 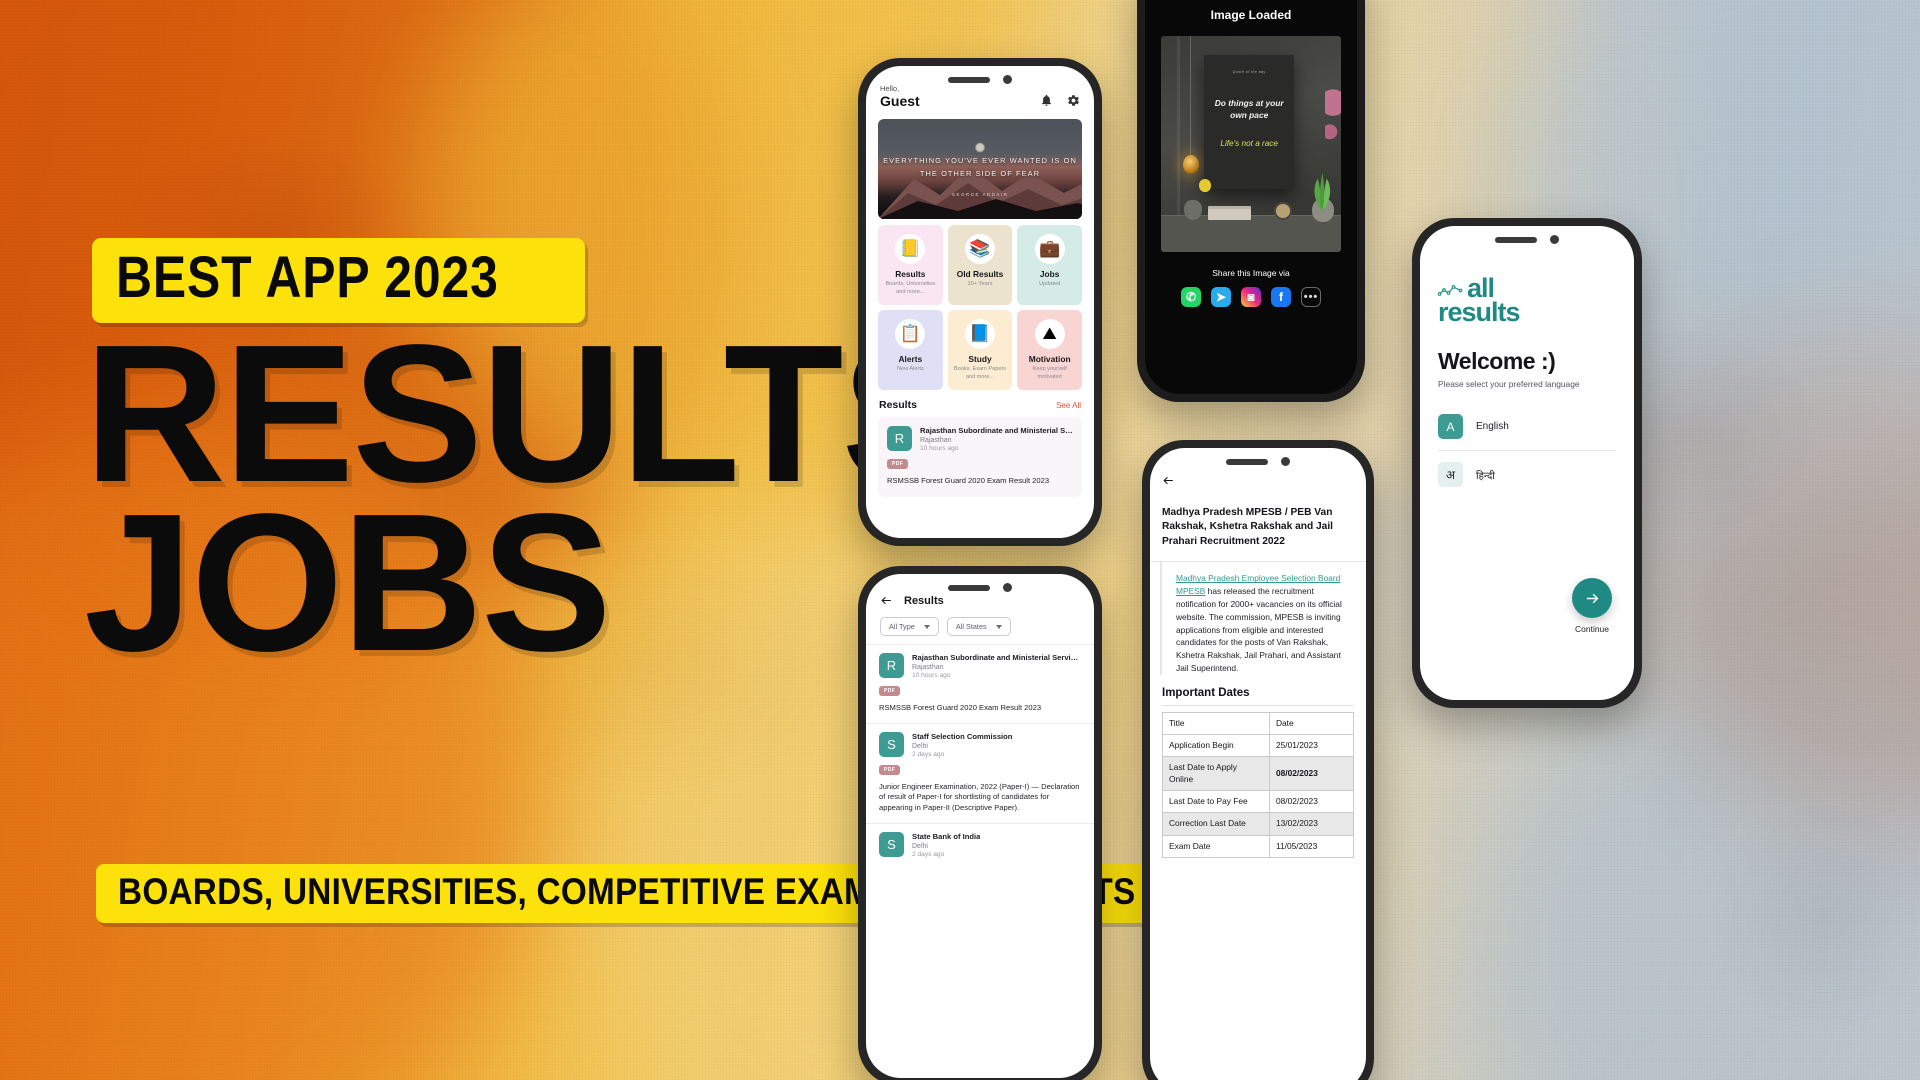 What do you see at coordinates (1049, 274) in the screenshot?
I see `tile-title: Jobs` at bounding box center [1049, 274].